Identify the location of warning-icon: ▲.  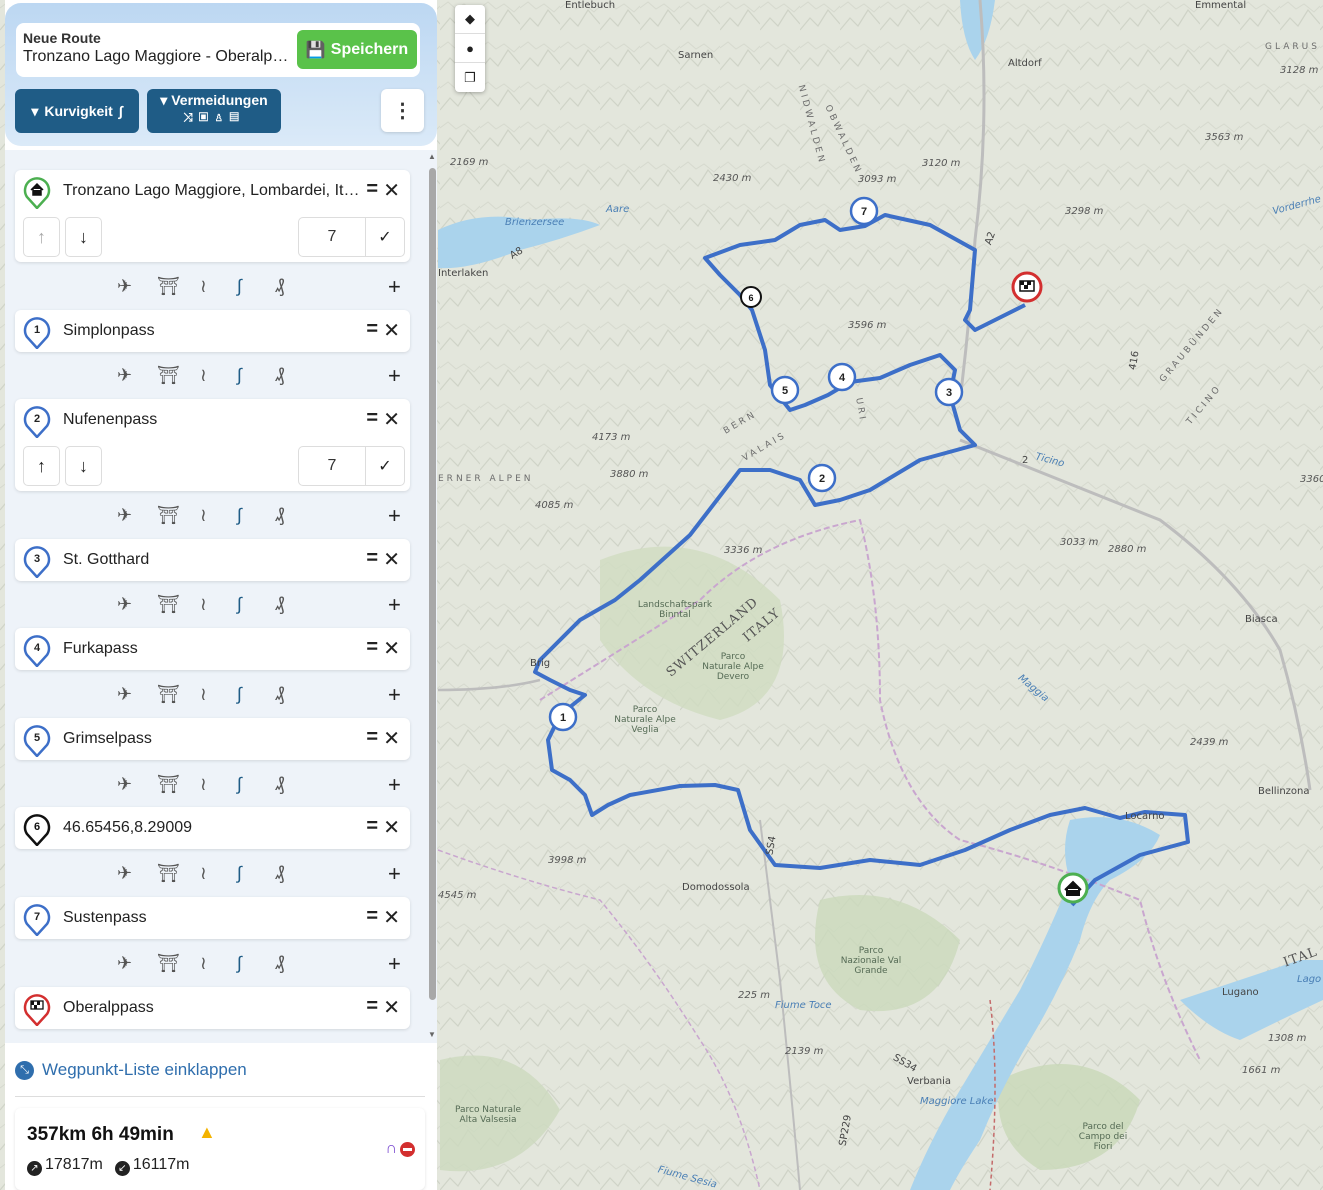
(207, 1132).